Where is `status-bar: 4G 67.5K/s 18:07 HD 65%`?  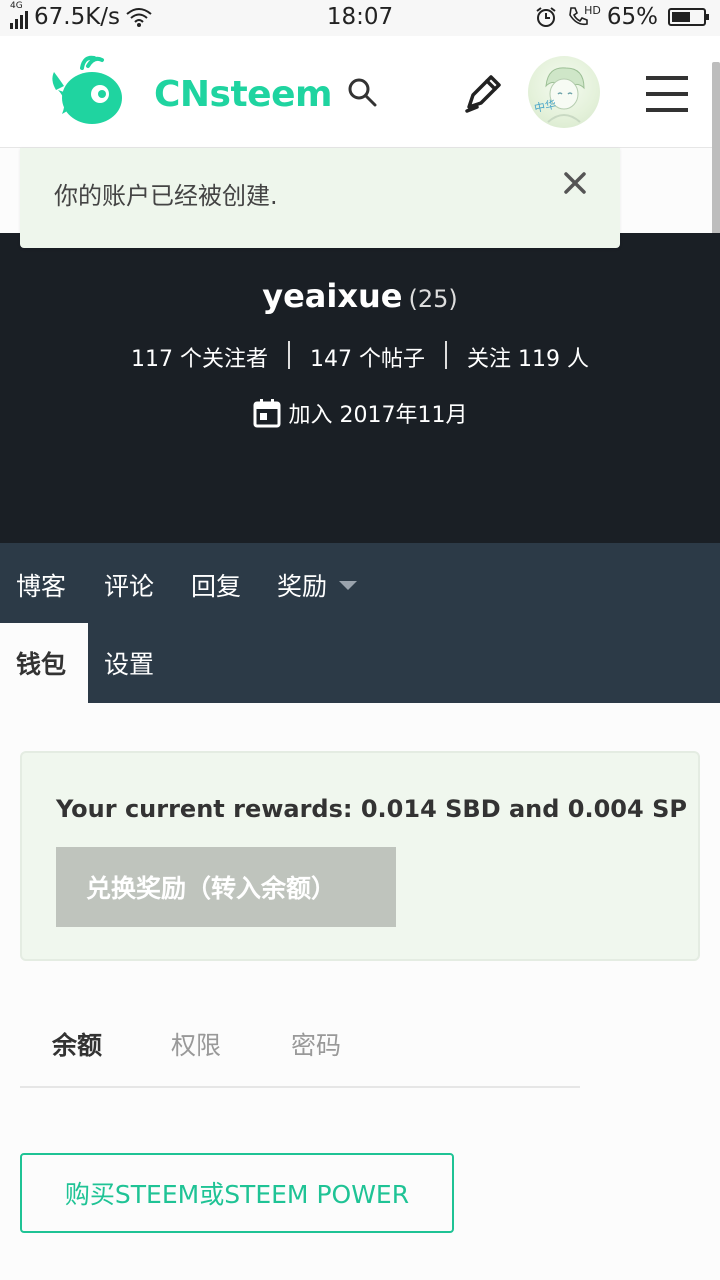 status-bar: 4G 67.5K/s 18:07 HD 65% is located at coordinates (360, 18).